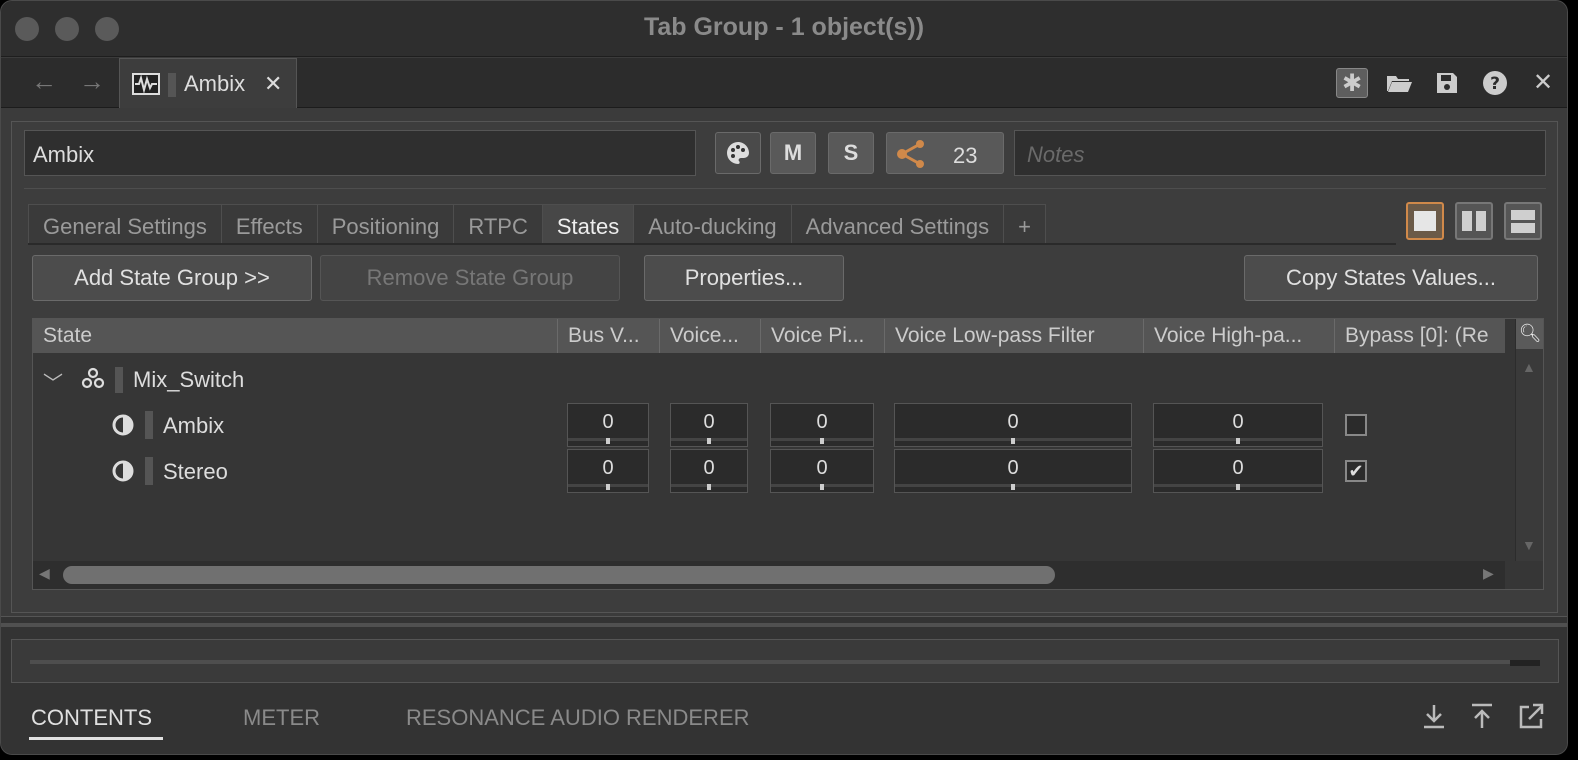 This screenshot has width=1578, height=760. I want to click on tab-baseline, so click(712, 244).